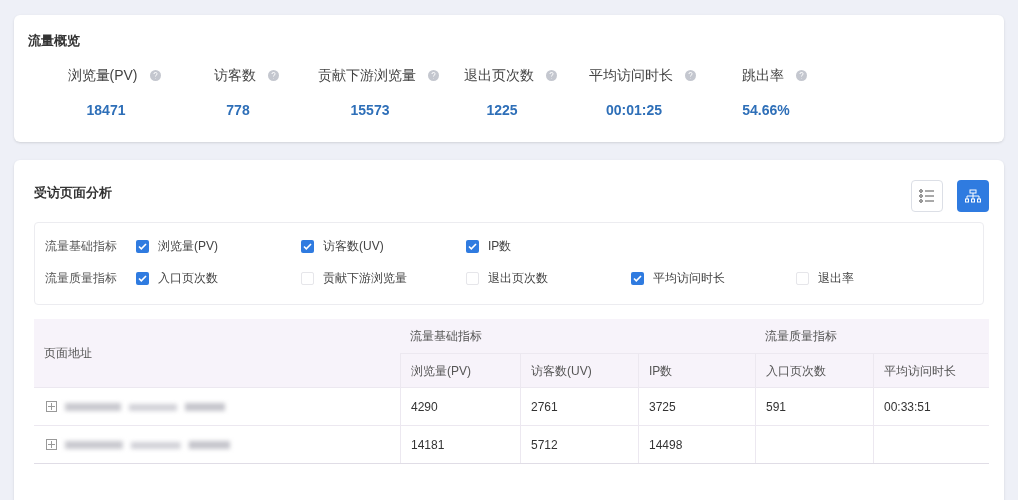 The width and height of the screenshot is (1018, 500). I want to click on table-cell-text: 3725, so click(662, 407).